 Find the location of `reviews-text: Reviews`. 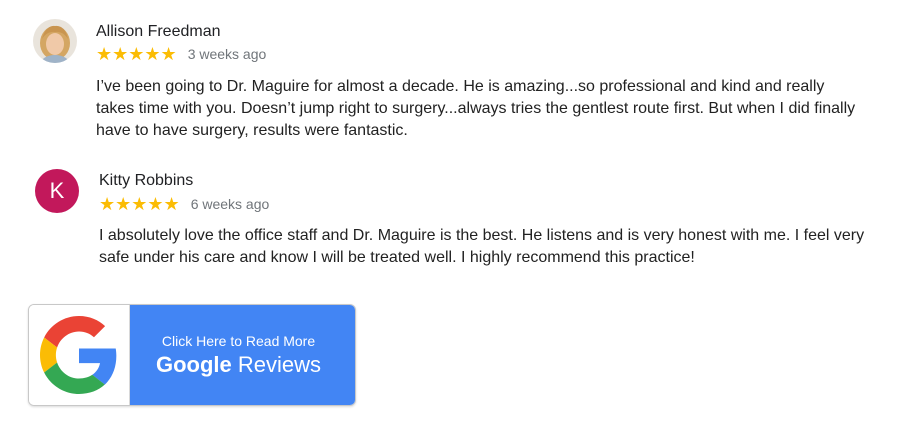

reviews-text: Reviews is located at coordinates (279, 364).